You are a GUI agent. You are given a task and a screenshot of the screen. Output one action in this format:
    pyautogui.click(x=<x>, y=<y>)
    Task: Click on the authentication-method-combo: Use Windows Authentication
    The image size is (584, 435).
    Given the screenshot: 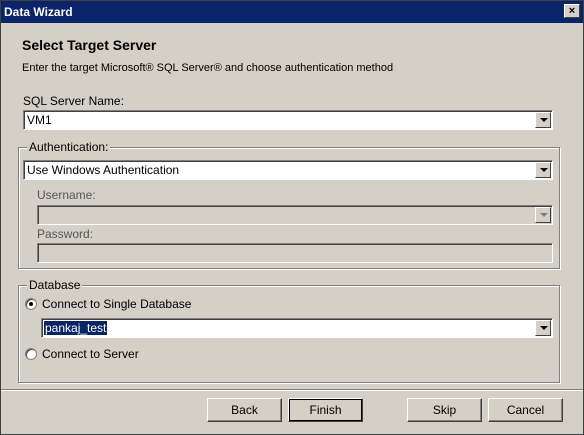 What is the action you would take?
    pyautogui.click(x=288, y=170)
    